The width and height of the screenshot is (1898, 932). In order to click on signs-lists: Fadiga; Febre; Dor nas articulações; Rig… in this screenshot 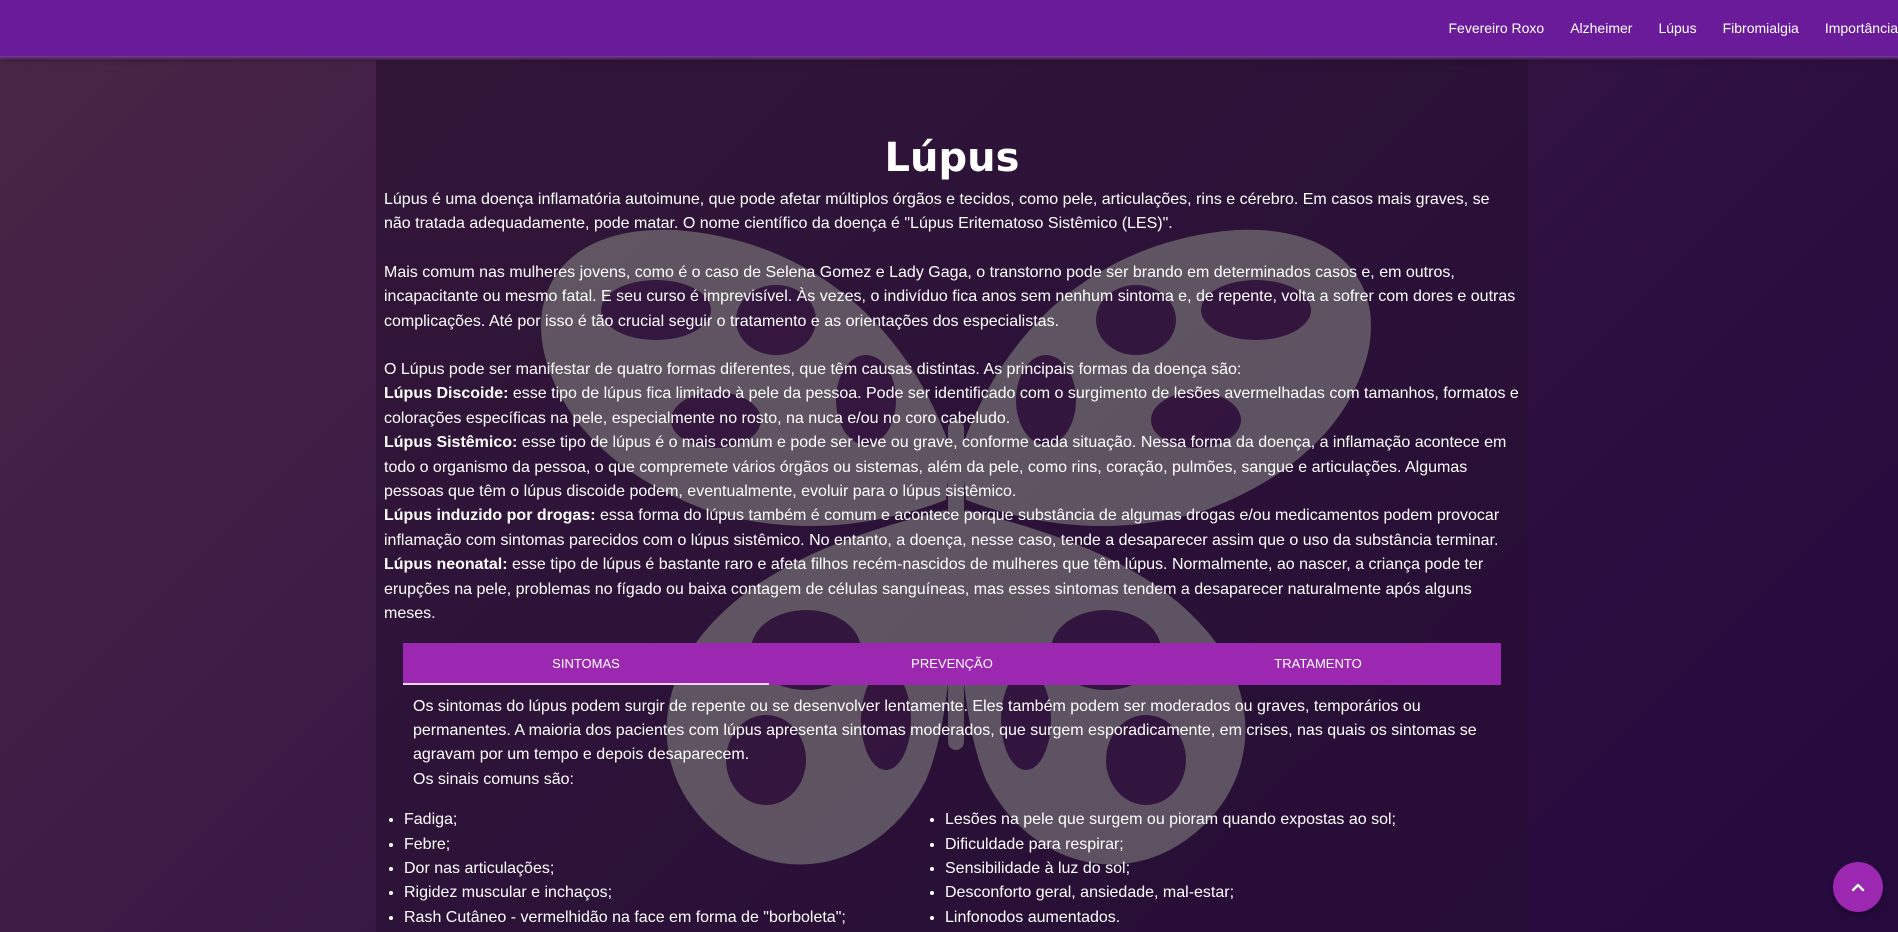, I will do `click(952, 869)`.